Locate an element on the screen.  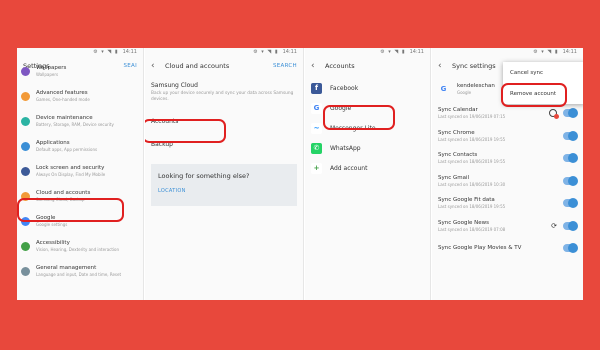
highlight-google is located at coordinates (359, 117).